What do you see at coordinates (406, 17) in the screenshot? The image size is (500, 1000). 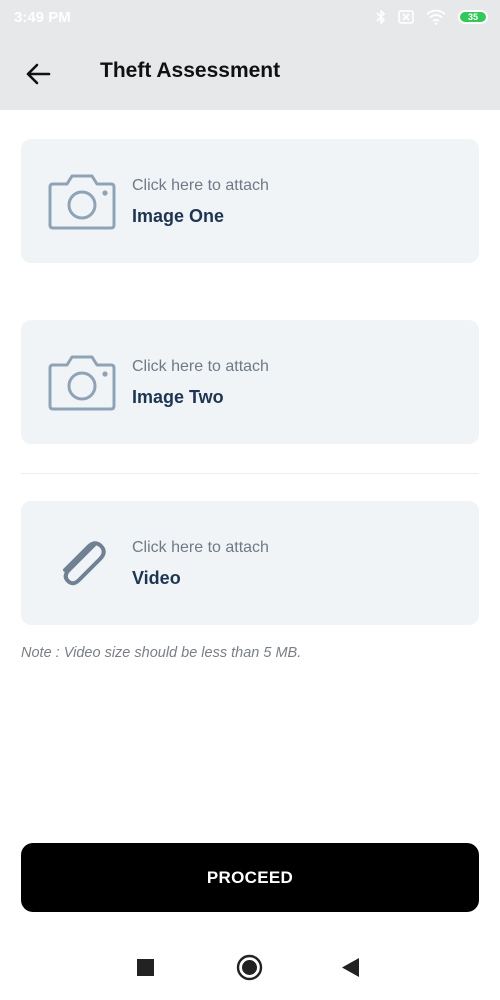 I see `sim-off-icon` at bounding box center [406, 17].